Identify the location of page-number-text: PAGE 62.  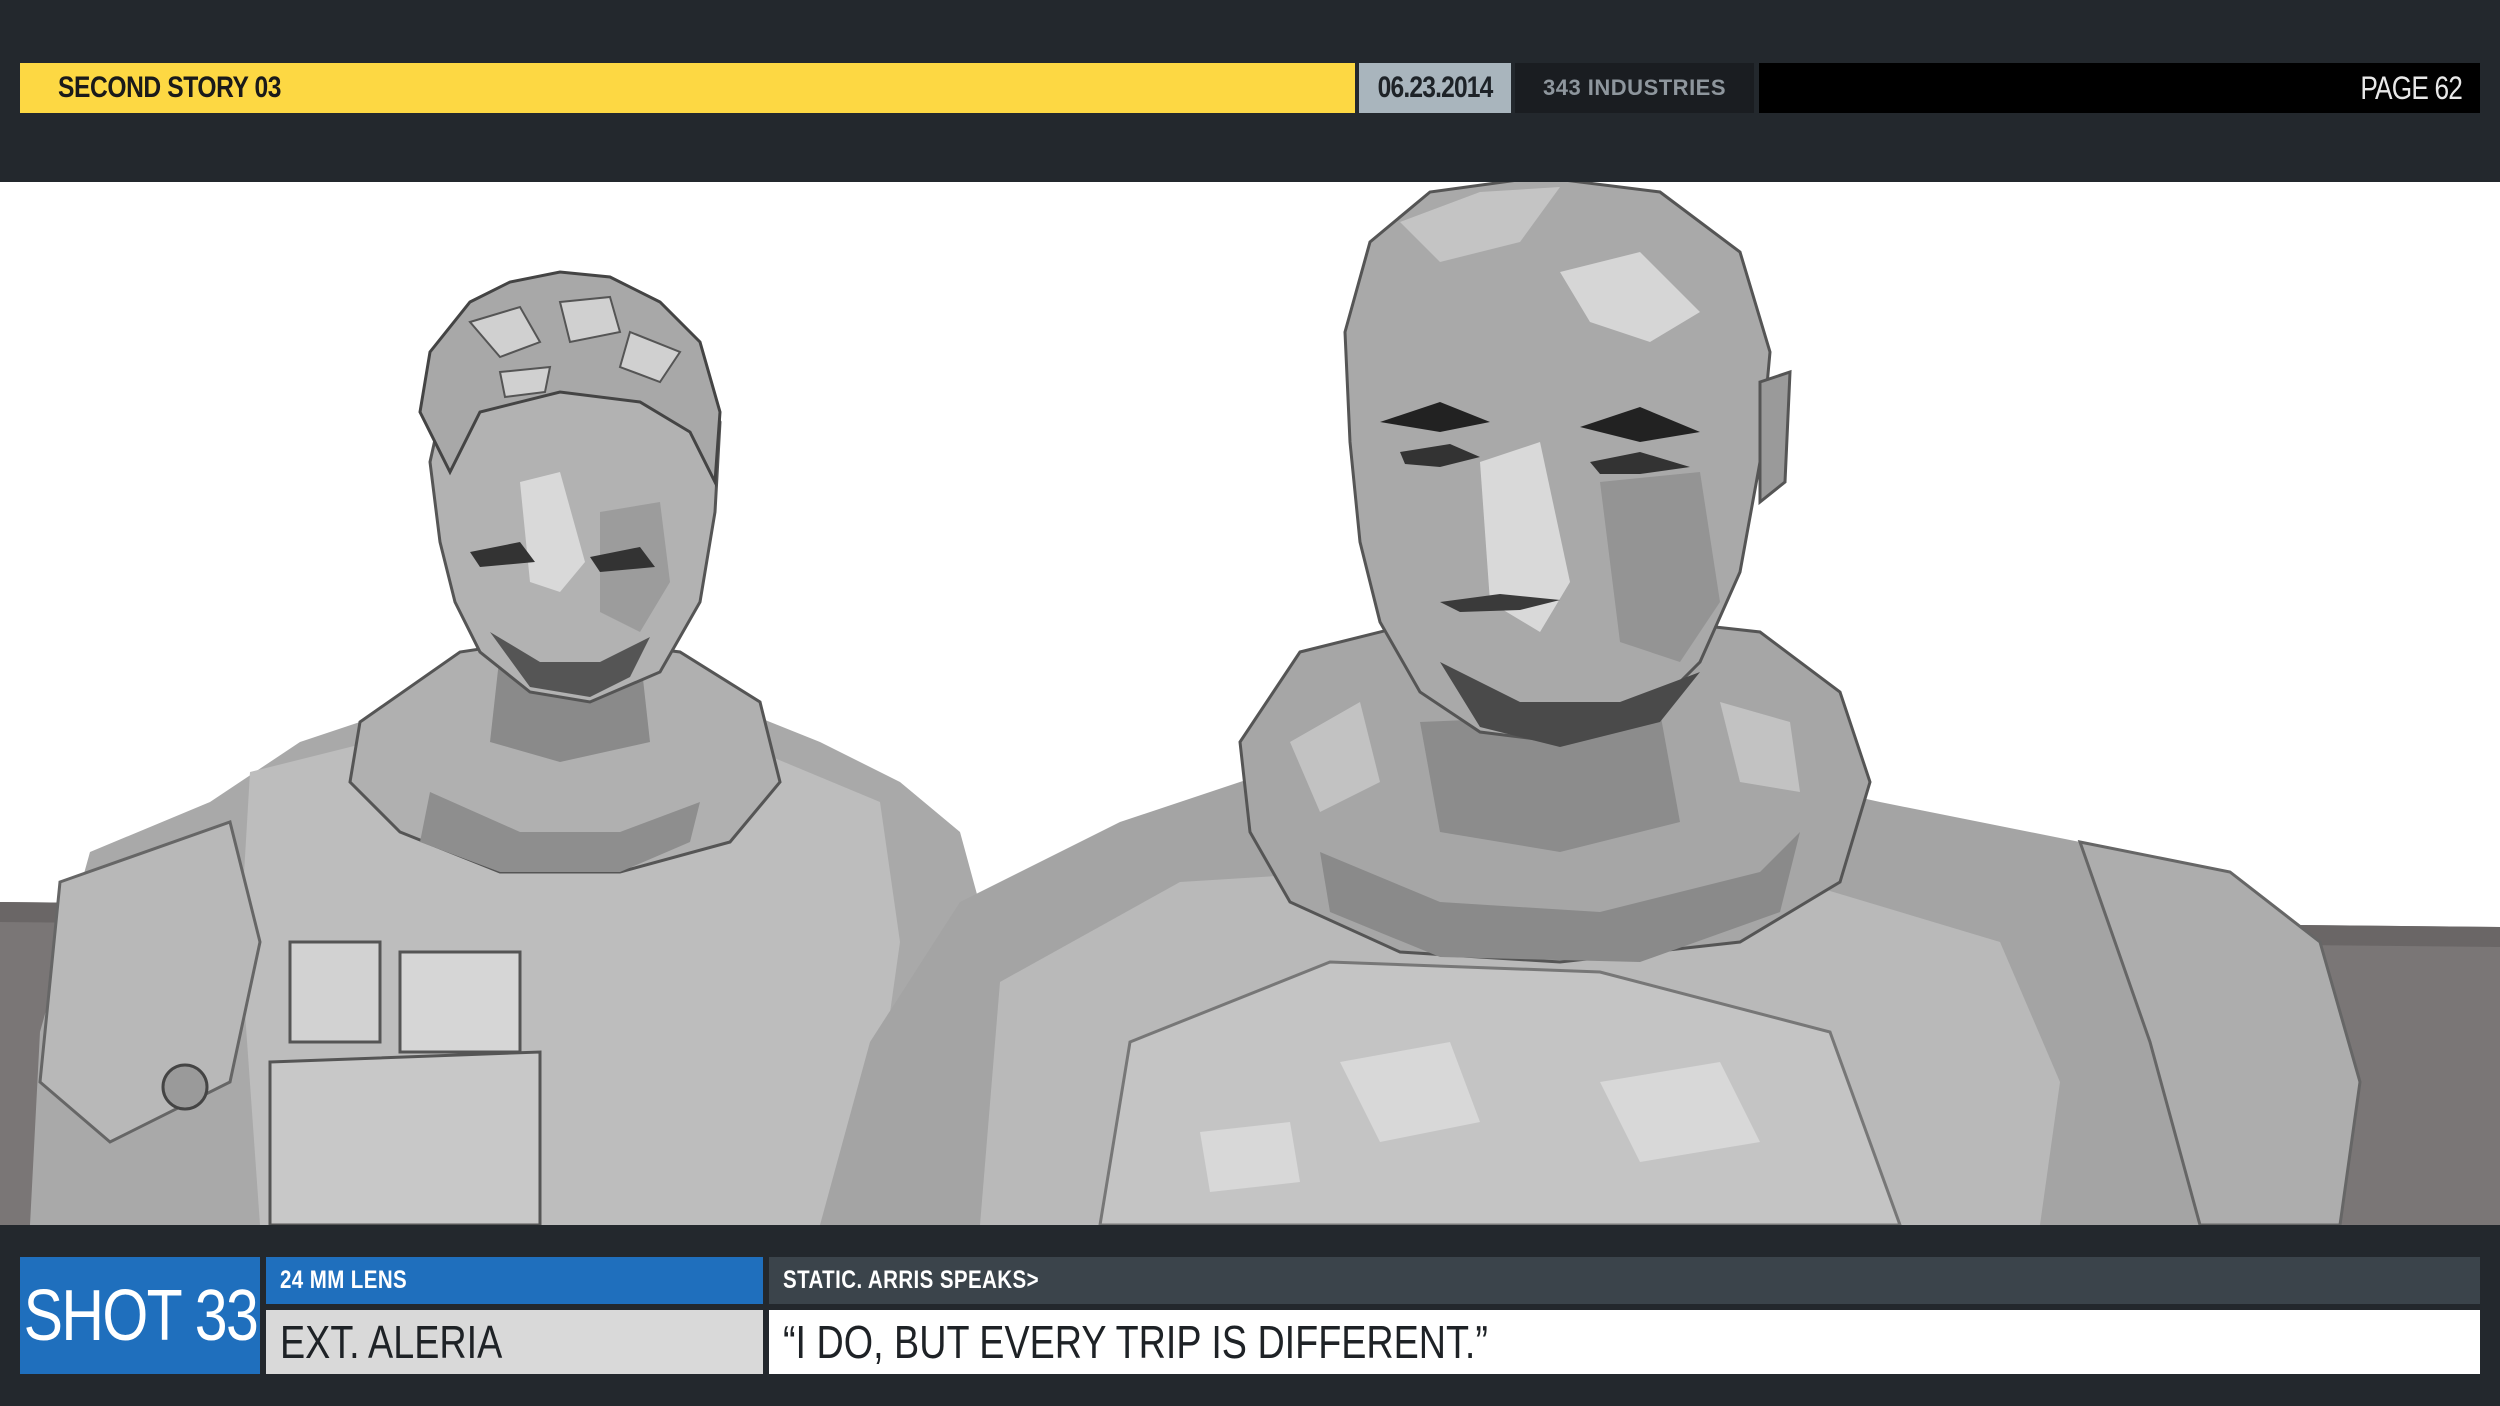
(2411, 87).